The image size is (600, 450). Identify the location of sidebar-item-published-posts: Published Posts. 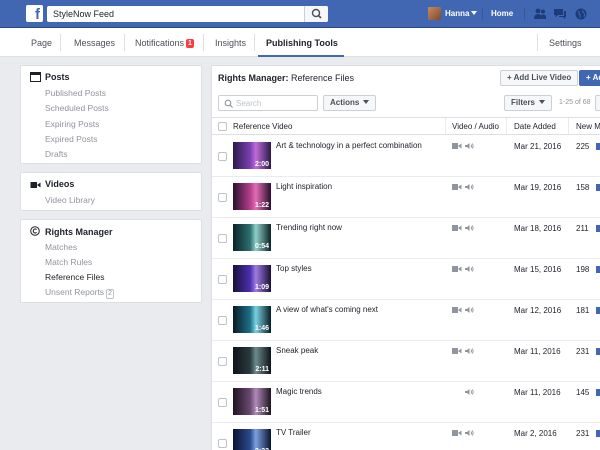
(75, 93).